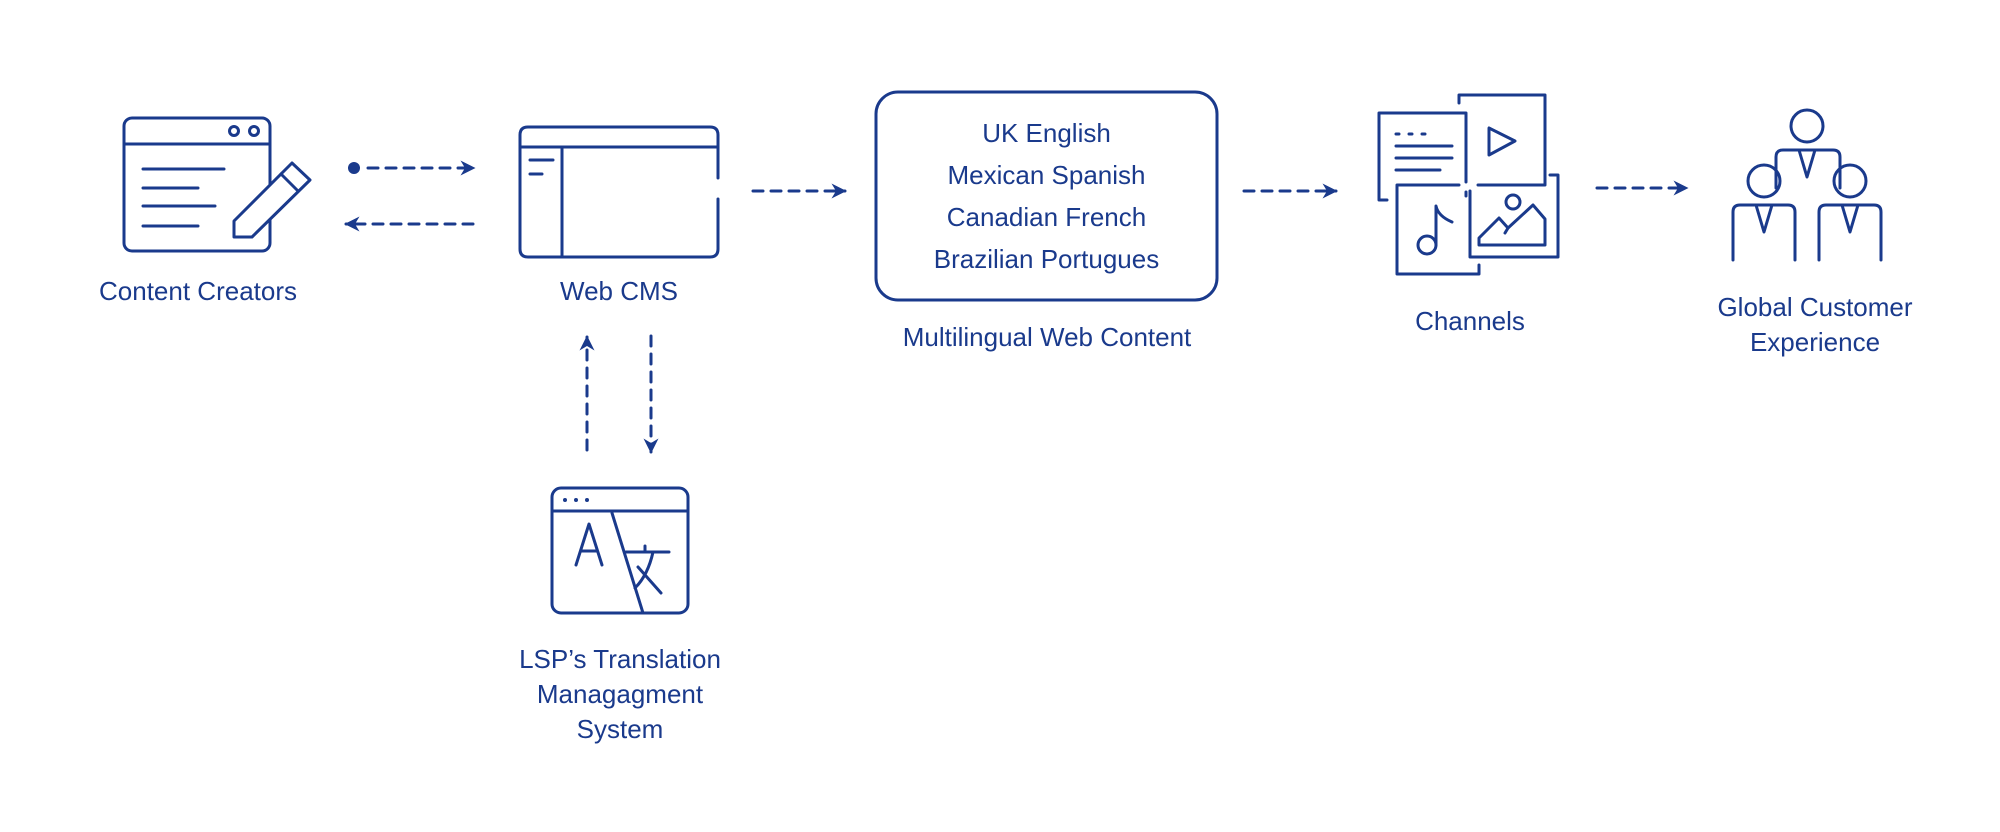 The image size is (2000, 832). I want to click on content-creators-label: Content Creators, so click(198, 291).